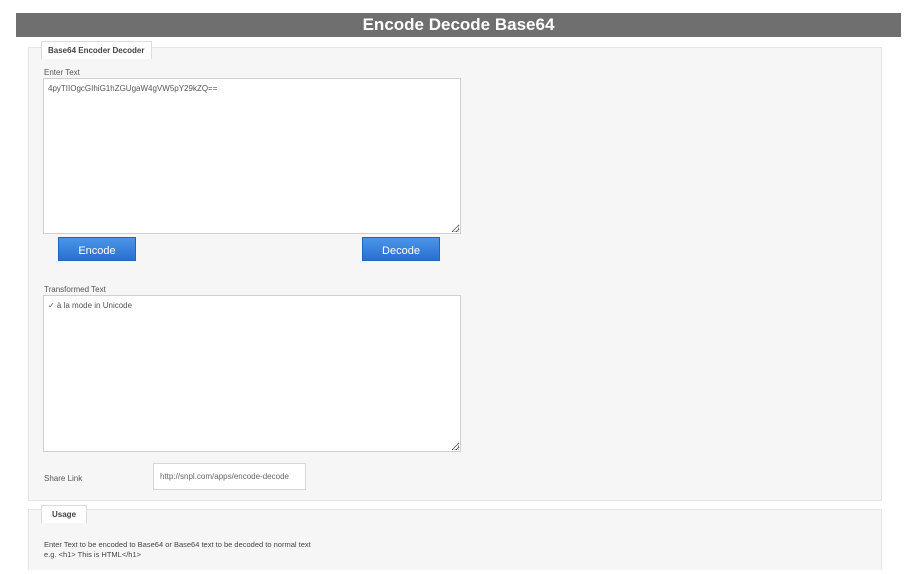  Describe the element at coordinates (401, 249) in the screenshot. I see `decode-button: Decode` at that location.